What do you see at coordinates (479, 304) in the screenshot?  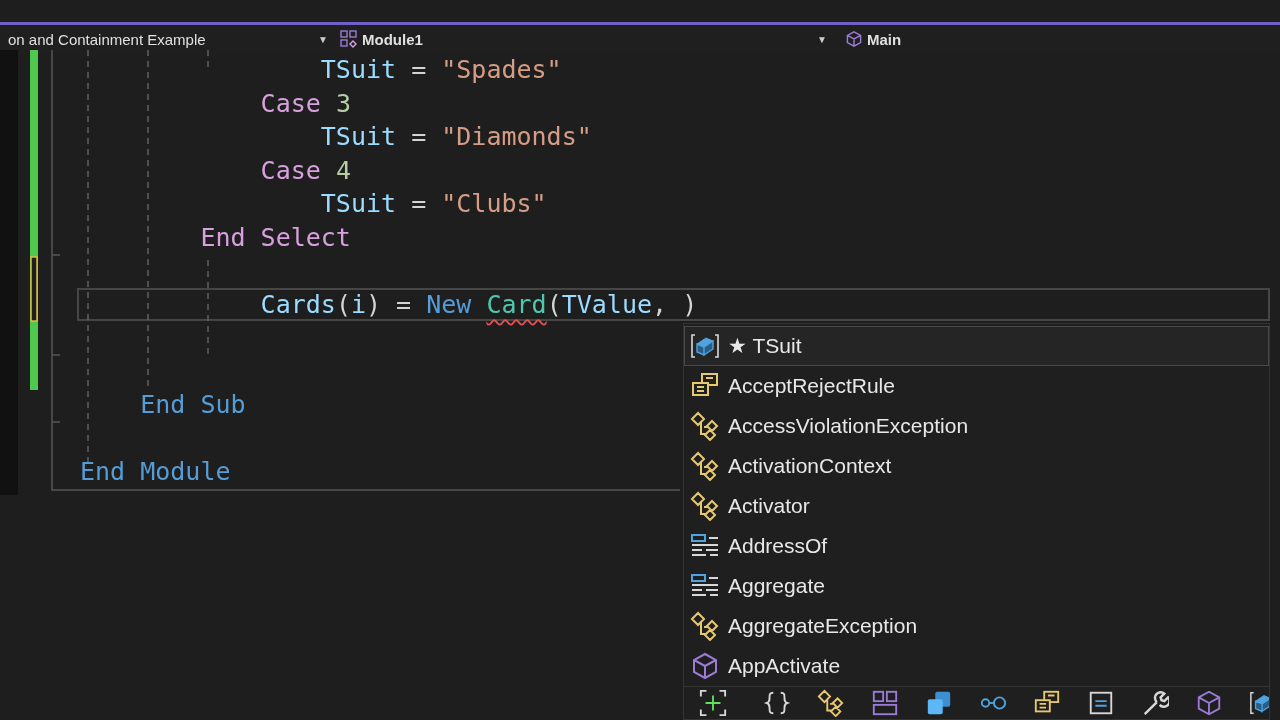 I see `code-line: Cards(i) = New Card(TValue, )` at bounding box center [479, 304].